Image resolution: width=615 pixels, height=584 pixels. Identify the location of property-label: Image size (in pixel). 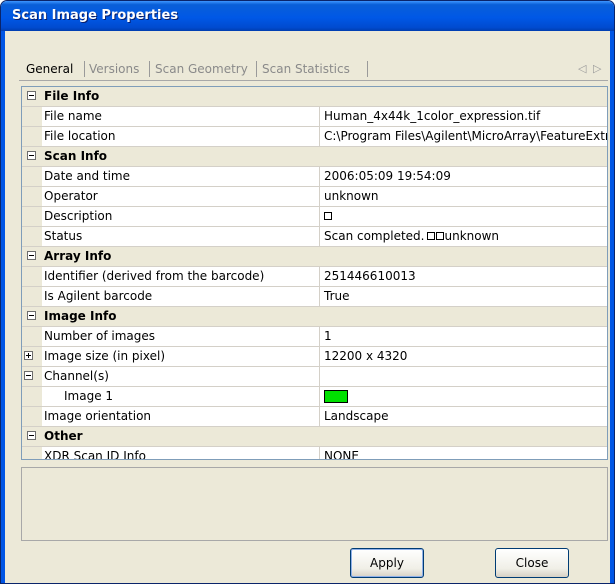
(104, 356).